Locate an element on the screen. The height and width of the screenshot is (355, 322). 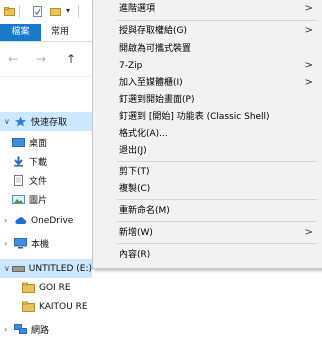
forward-arrow-icon: → is located at coordinates (41, 59).